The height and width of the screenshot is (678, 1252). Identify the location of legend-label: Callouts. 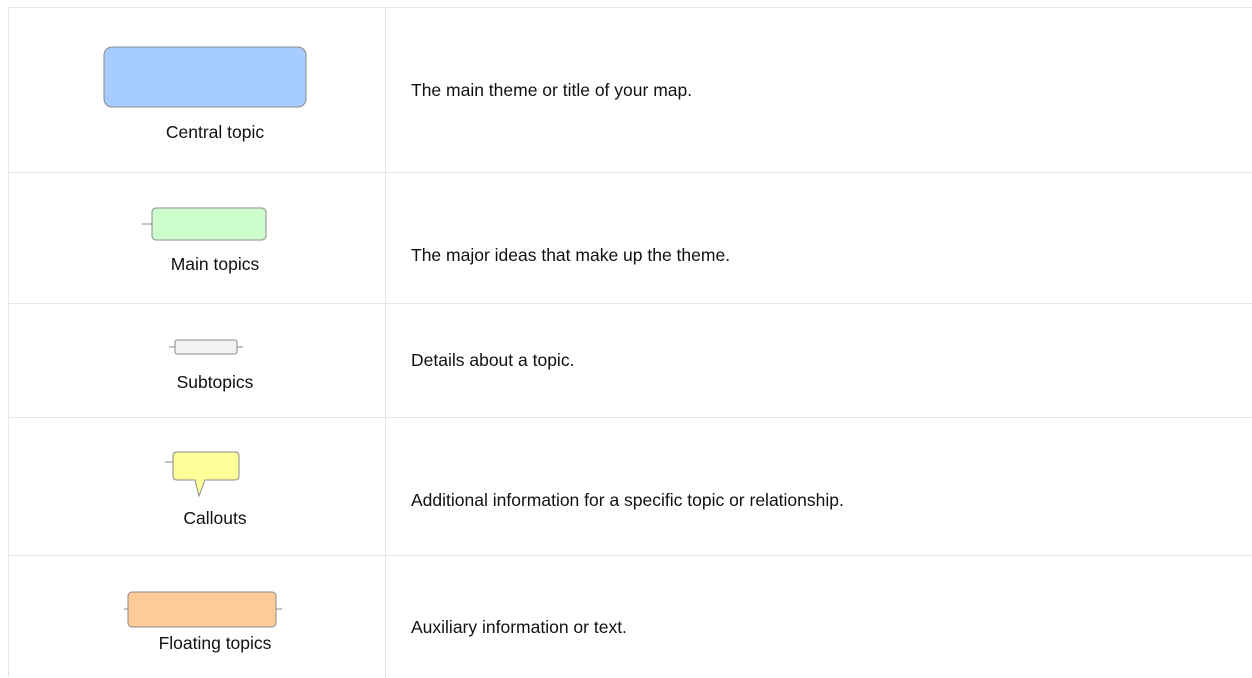
(215, 518).